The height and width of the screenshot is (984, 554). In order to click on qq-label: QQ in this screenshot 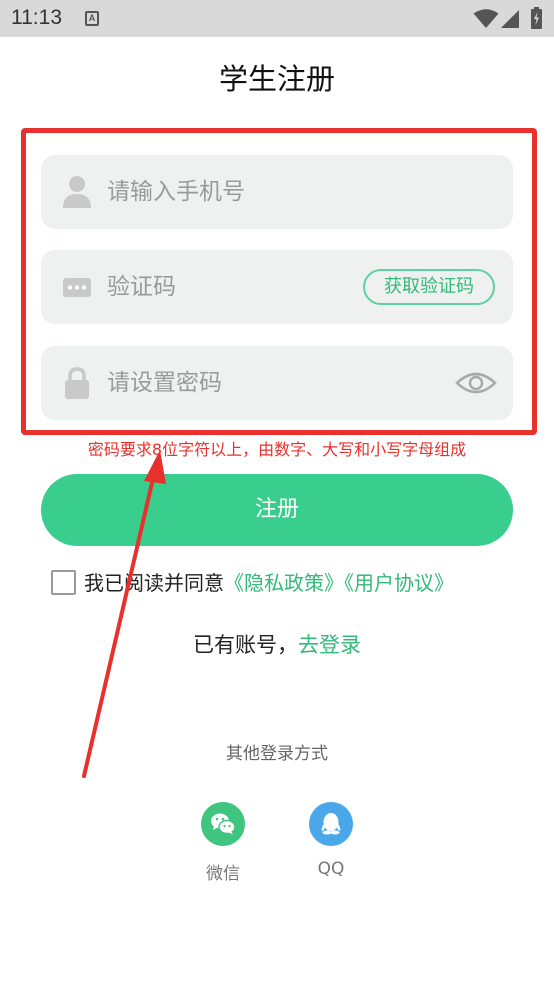, I will do `click(331, 869)`.